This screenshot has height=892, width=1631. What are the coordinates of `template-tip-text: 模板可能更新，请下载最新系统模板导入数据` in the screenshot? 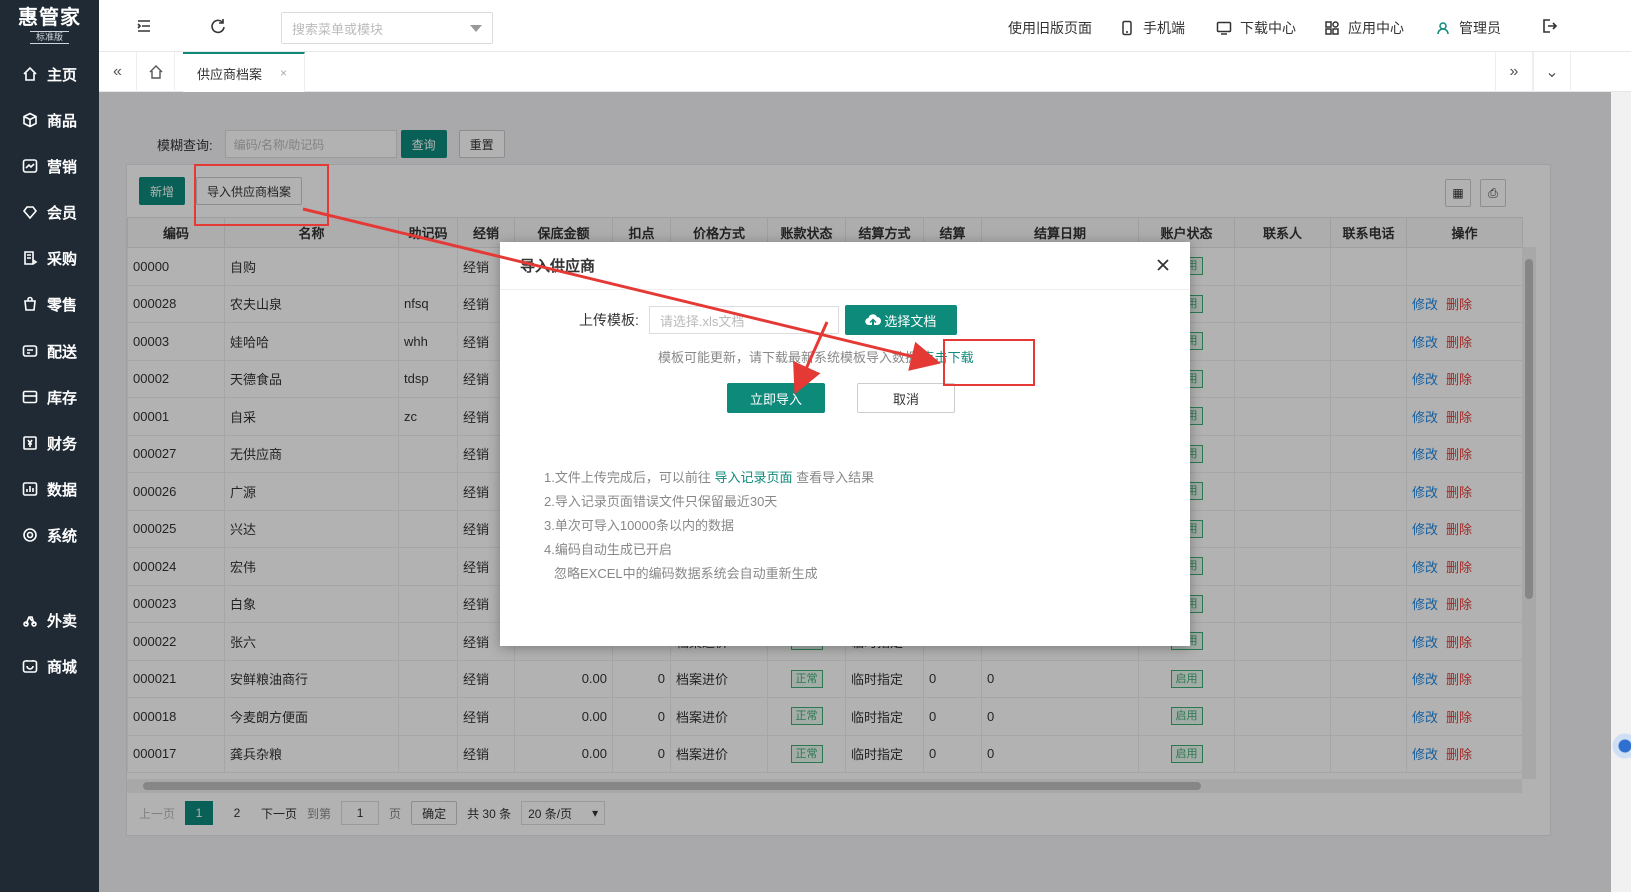 It's located at (788, 357).